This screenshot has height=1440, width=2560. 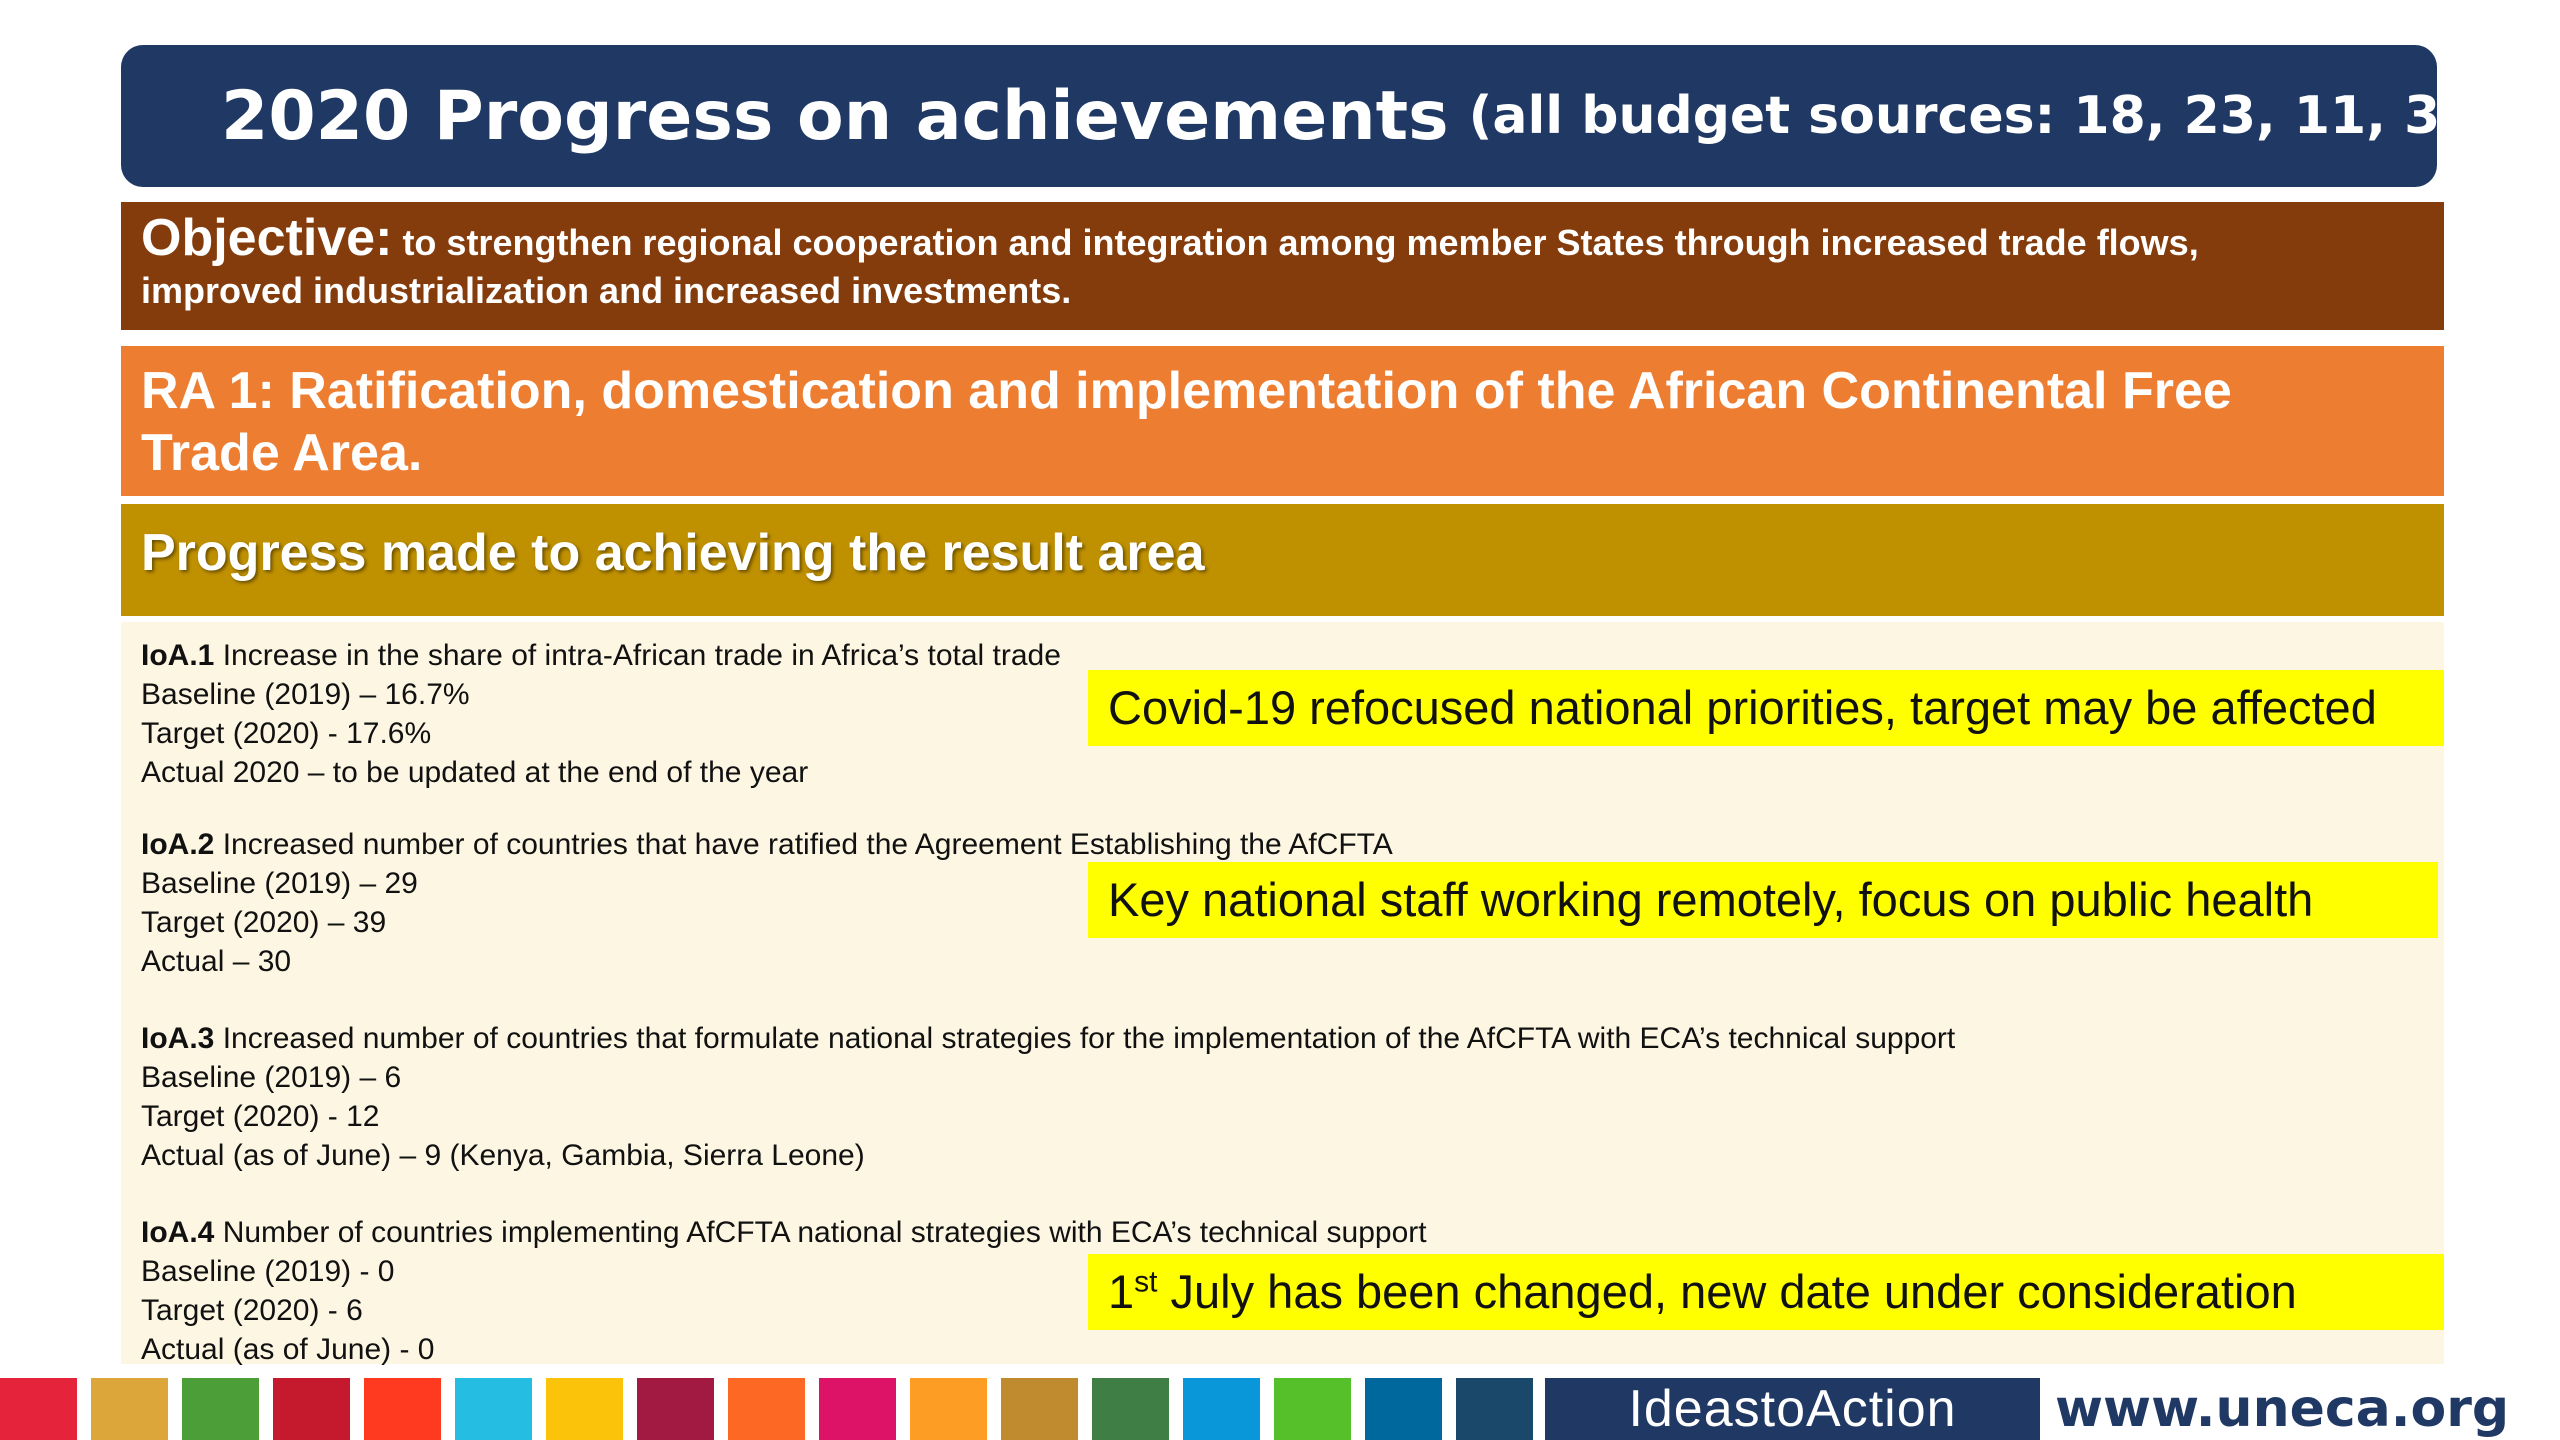 I want to click on note-date-prefix: 1, so click(x=1121, y=1291).